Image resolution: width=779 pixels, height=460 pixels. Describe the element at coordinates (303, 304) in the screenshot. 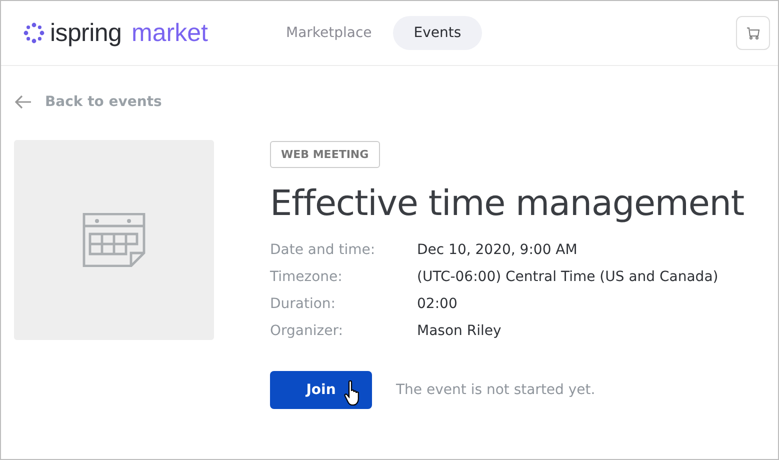

I see `detail-label: Duration:` at that location.